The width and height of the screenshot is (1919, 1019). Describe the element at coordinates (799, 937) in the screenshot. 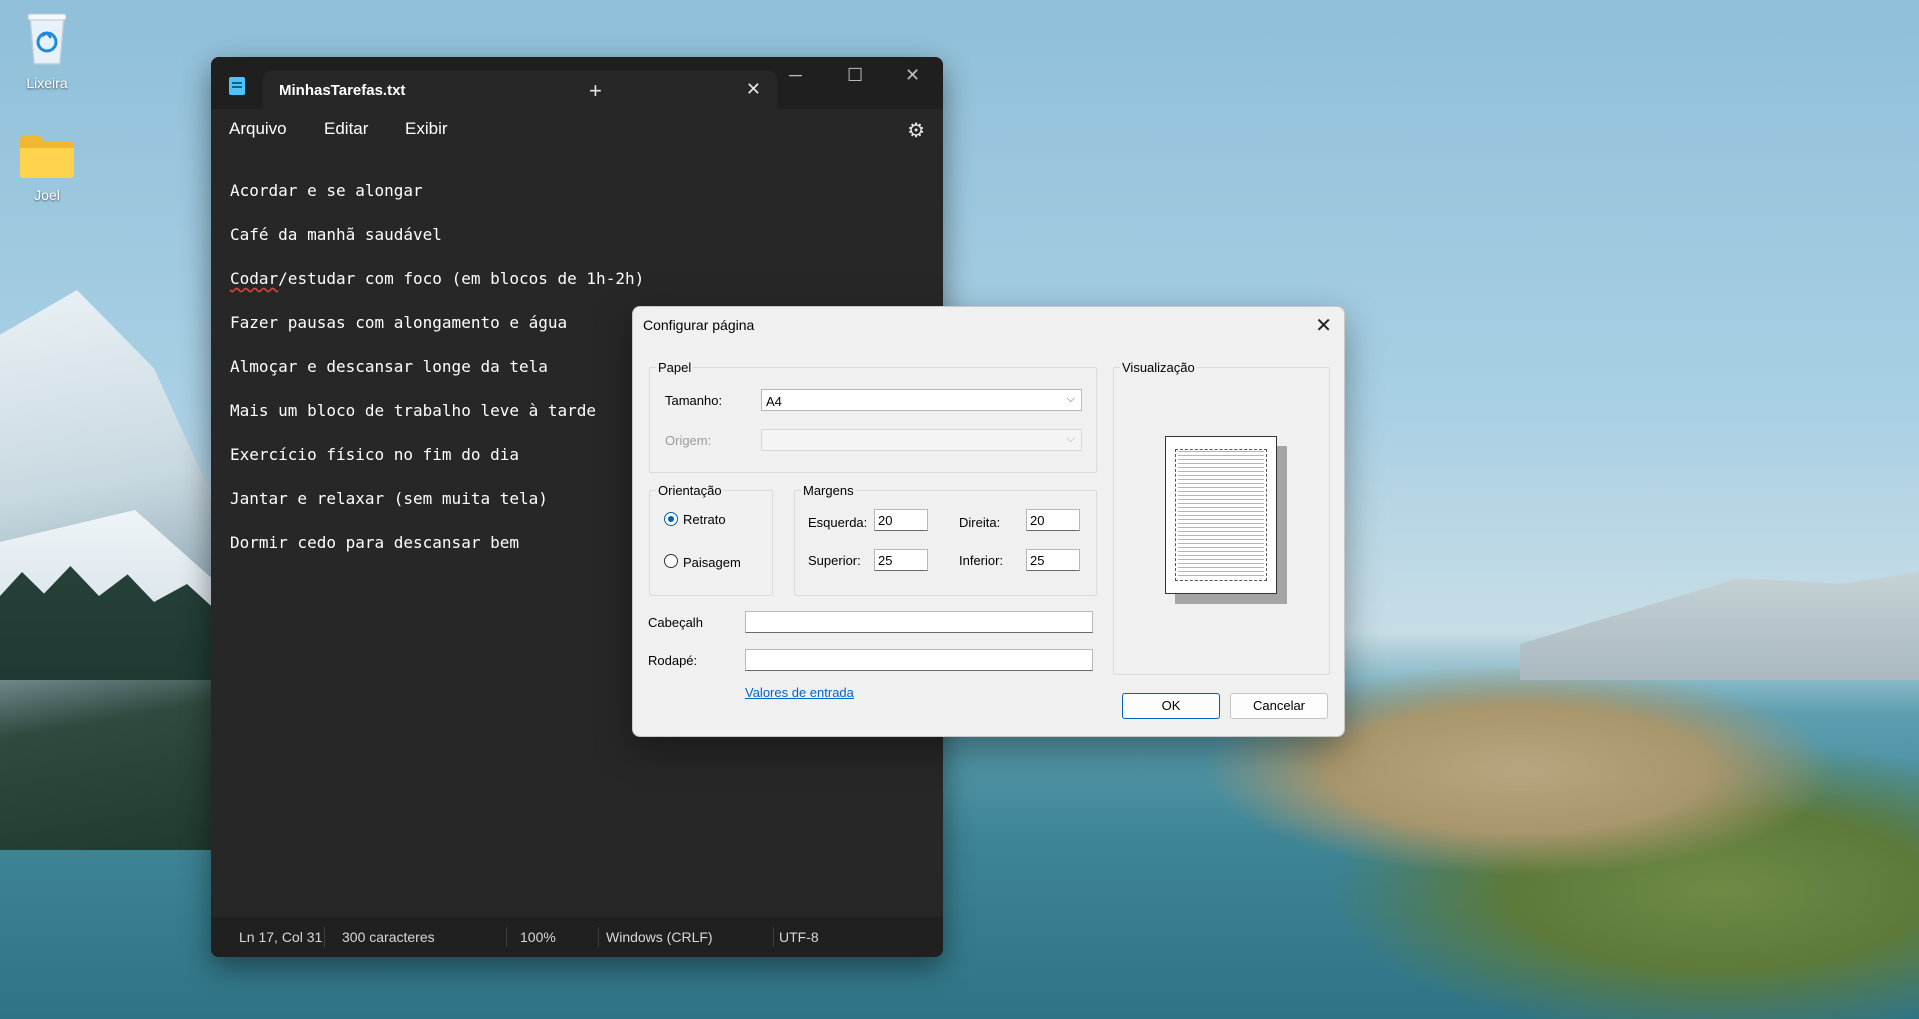

I see `status-encoding: UTF-8` at that location.